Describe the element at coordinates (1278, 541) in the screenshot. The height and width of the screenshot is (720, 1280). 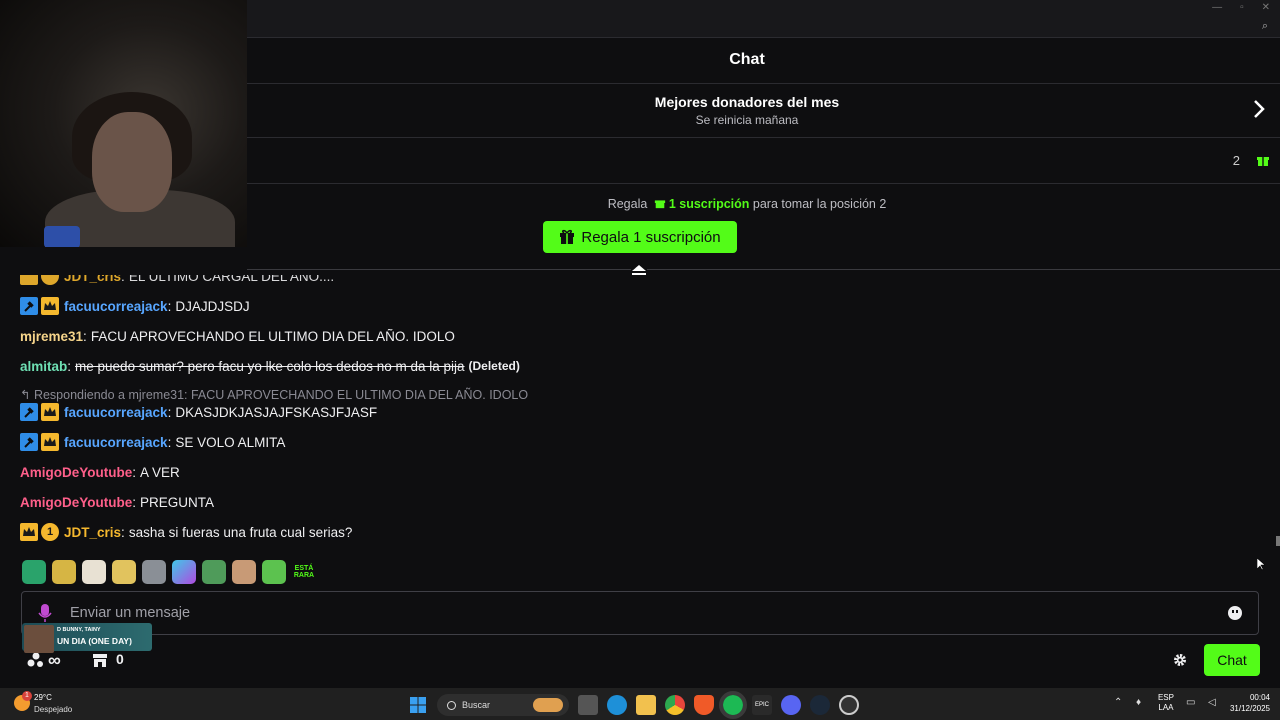
I see `scrollbar-thumb` at that location.